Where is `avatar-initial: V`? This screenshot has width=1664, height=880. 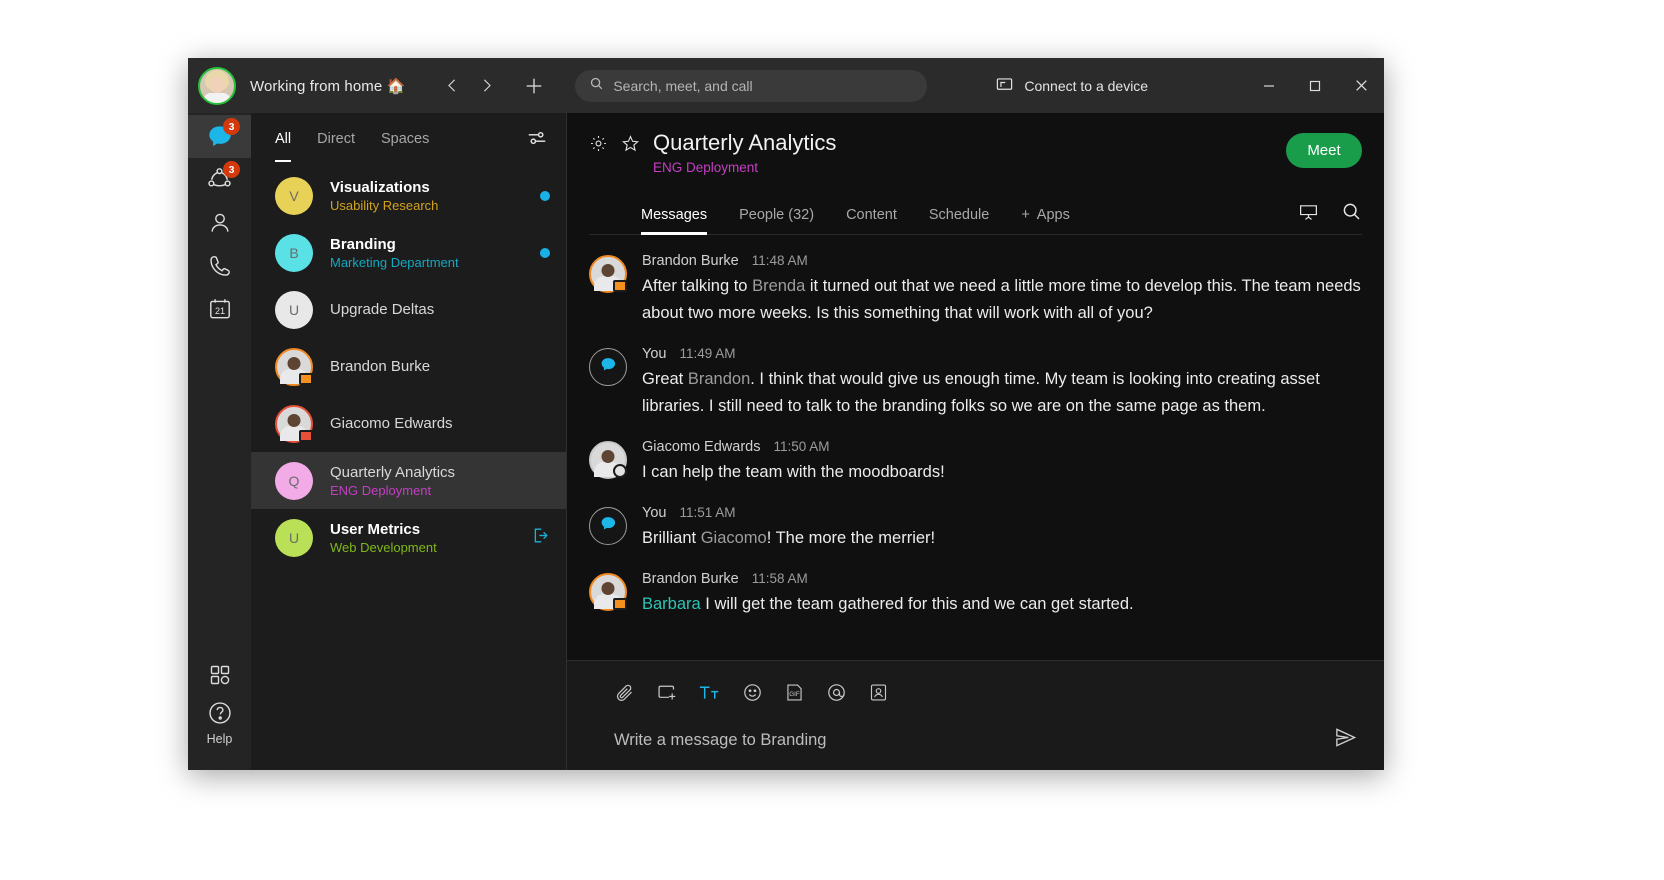 avatar-initial: V is located at coordinates (294, 195).